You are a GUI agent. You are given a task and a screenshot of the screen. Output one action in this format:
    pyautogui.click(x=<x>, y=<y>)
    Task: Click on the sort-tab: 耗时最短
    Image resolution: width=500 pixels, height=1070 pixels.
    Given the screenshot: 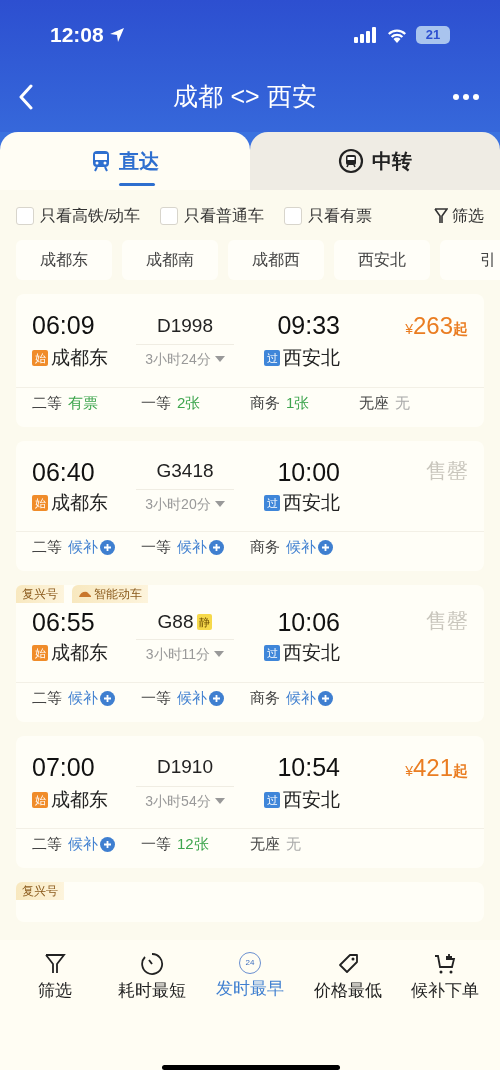 What is the action you would take?
    pyautogui.click(x=152, y=978)
    